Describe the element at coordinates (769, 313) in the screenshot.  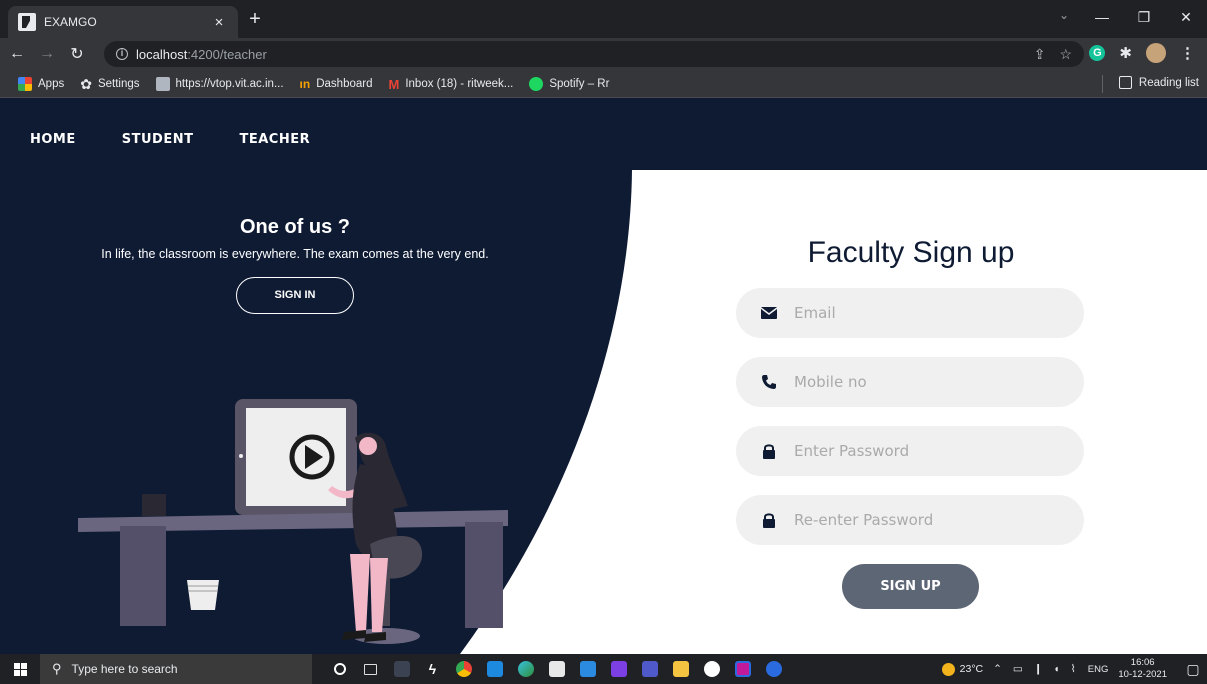
I see `envelope-icon` at that location.